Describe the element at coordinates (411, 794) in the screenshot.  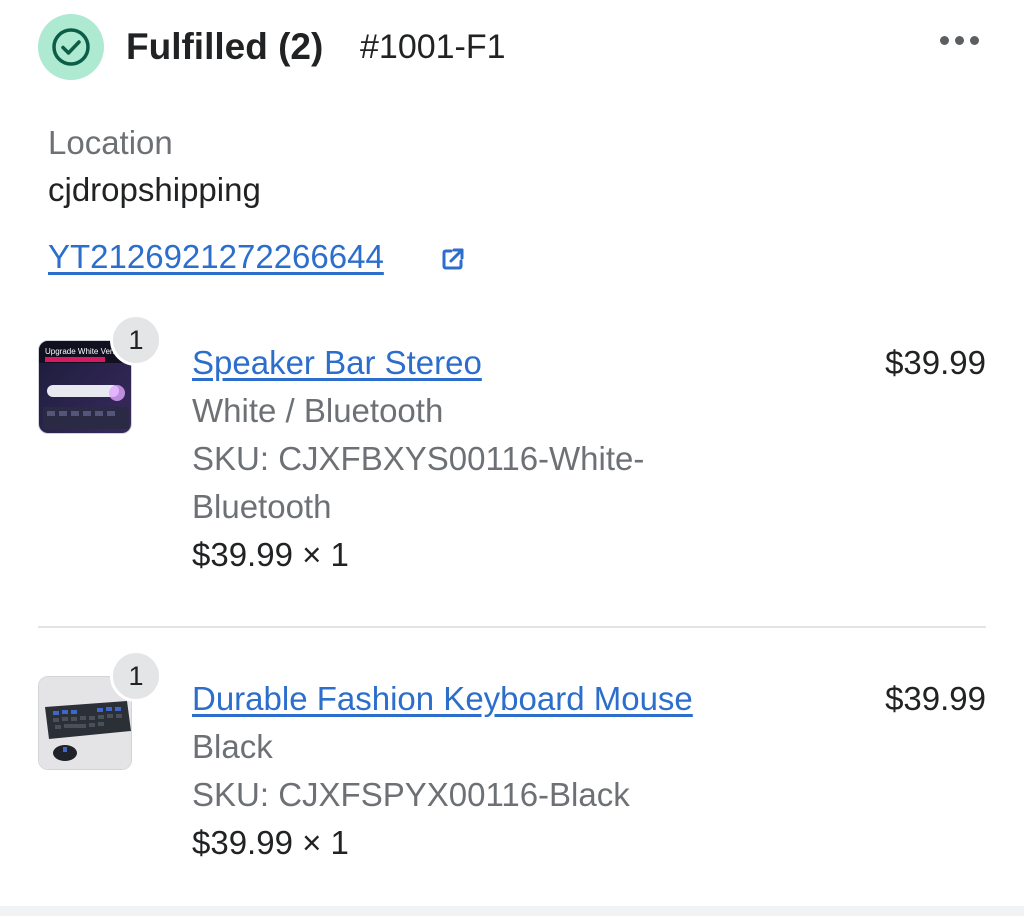
I see `product-sku: SKU: CJXFSPYX00116-Black` at that location.